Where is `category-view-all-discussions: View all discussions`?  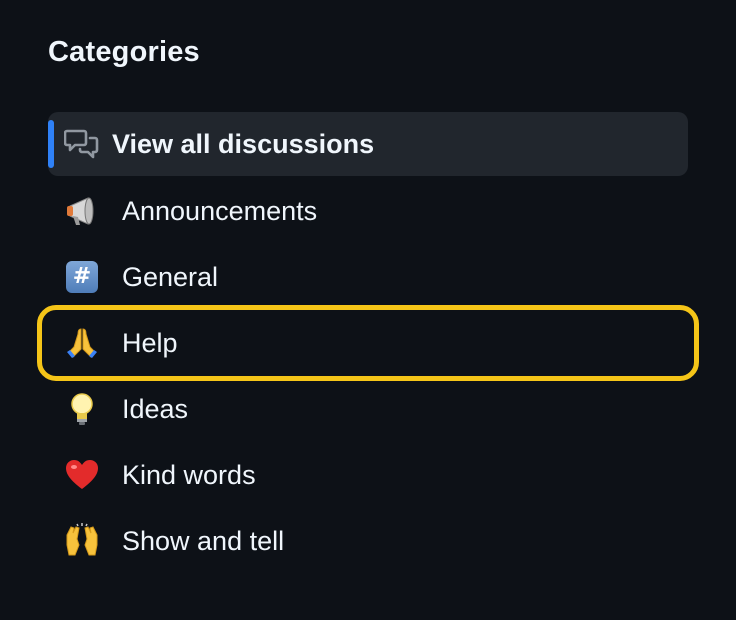 category-view-all-discussions: View all discussions is located at coordinates (368, 144).